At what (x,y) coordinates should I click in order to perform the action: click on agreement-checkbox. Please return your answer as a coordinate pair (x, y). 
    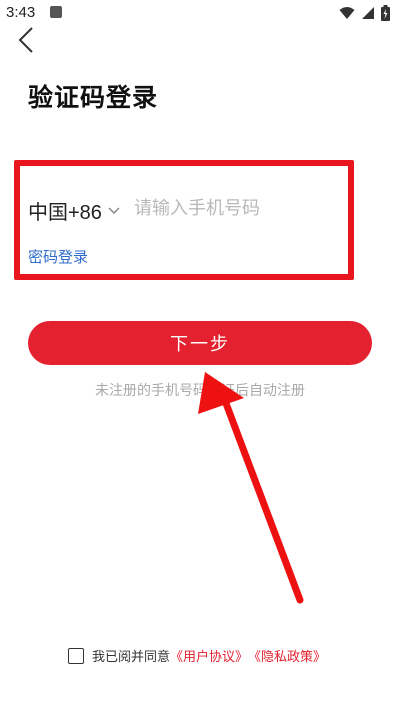
    Looking at the image, I should click on (76, 655).